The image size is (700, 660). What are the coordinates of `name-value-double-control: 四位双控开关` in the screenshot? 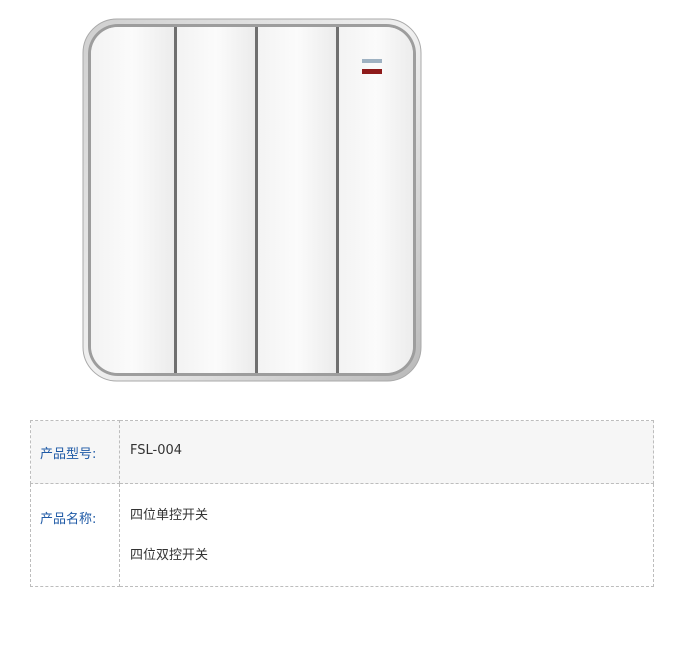 It's located at (169, 555).